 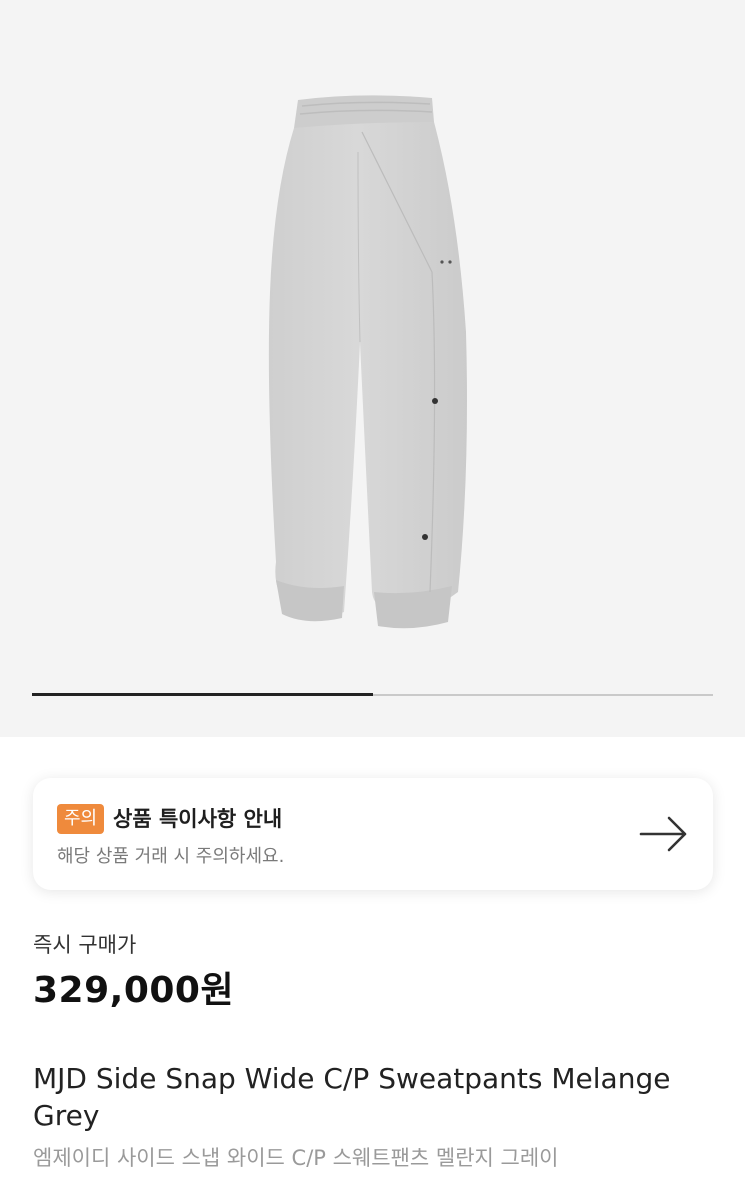 What do you see at coordinates (664, 834) in the screenshot?
I see `arrow-right-icon` at bounding box center [664, 834].